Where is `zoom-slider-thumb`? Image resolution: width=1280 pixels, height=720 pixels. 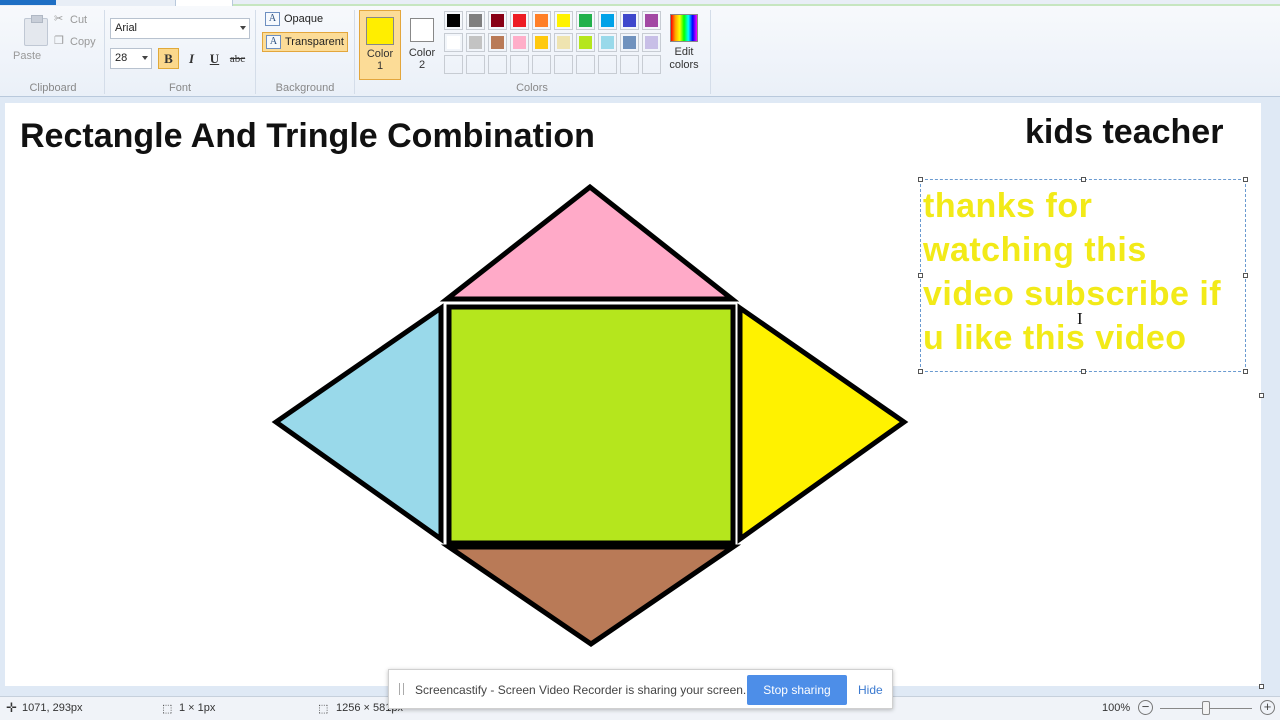 zoom-slider-thumb is located at coordinates (1206, 708).